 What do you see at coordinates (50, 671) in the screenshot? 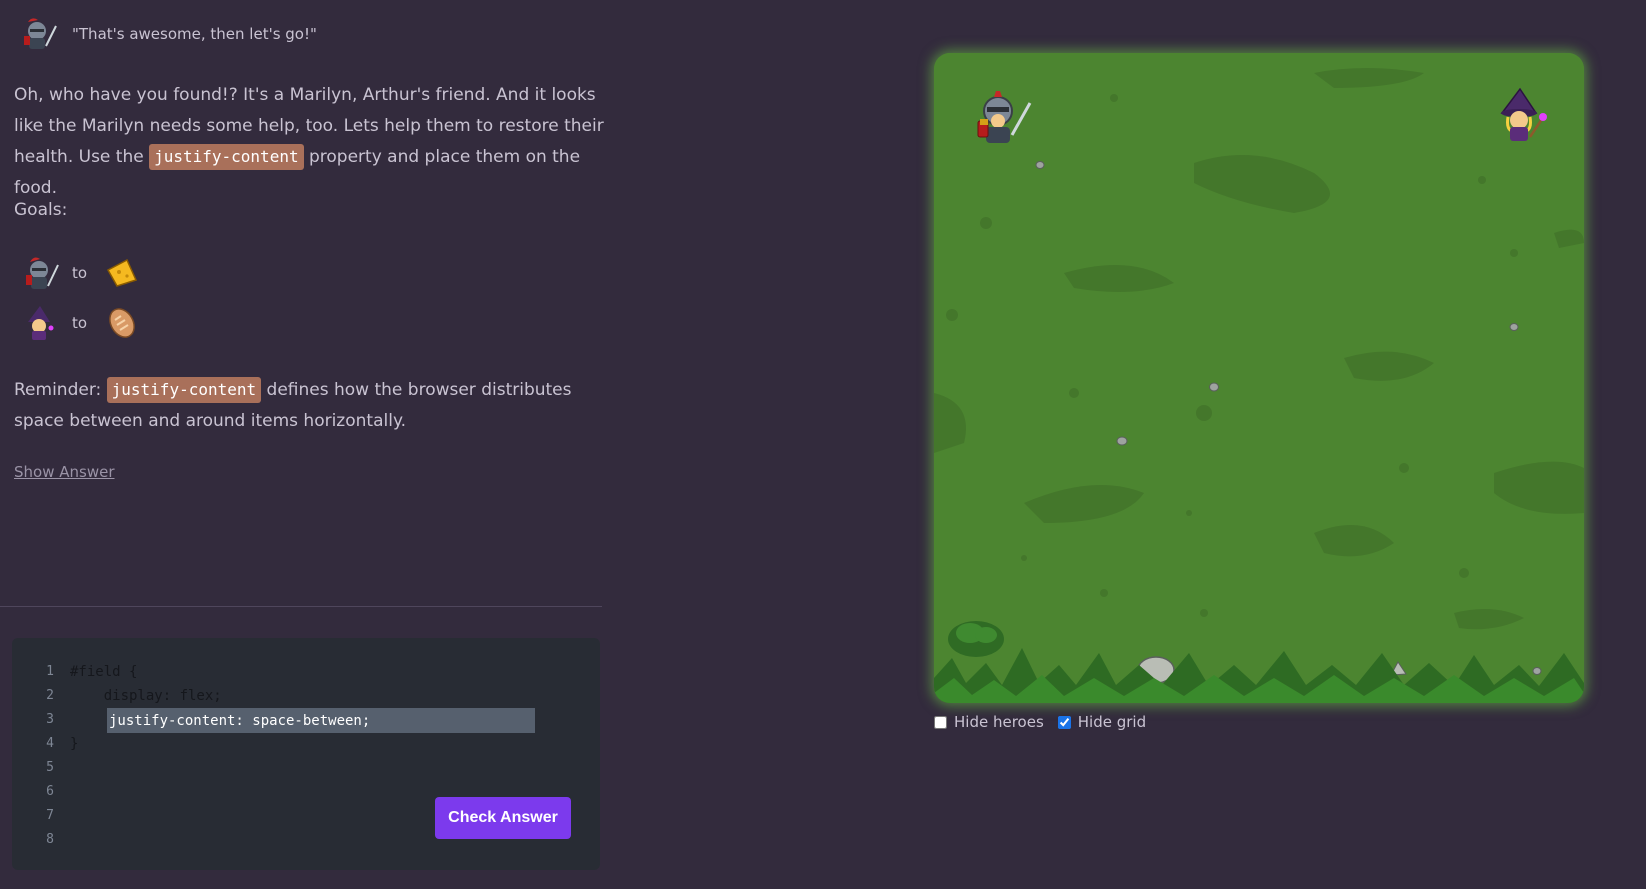
I see `line-number: 1` at bounding box center [50, 671].